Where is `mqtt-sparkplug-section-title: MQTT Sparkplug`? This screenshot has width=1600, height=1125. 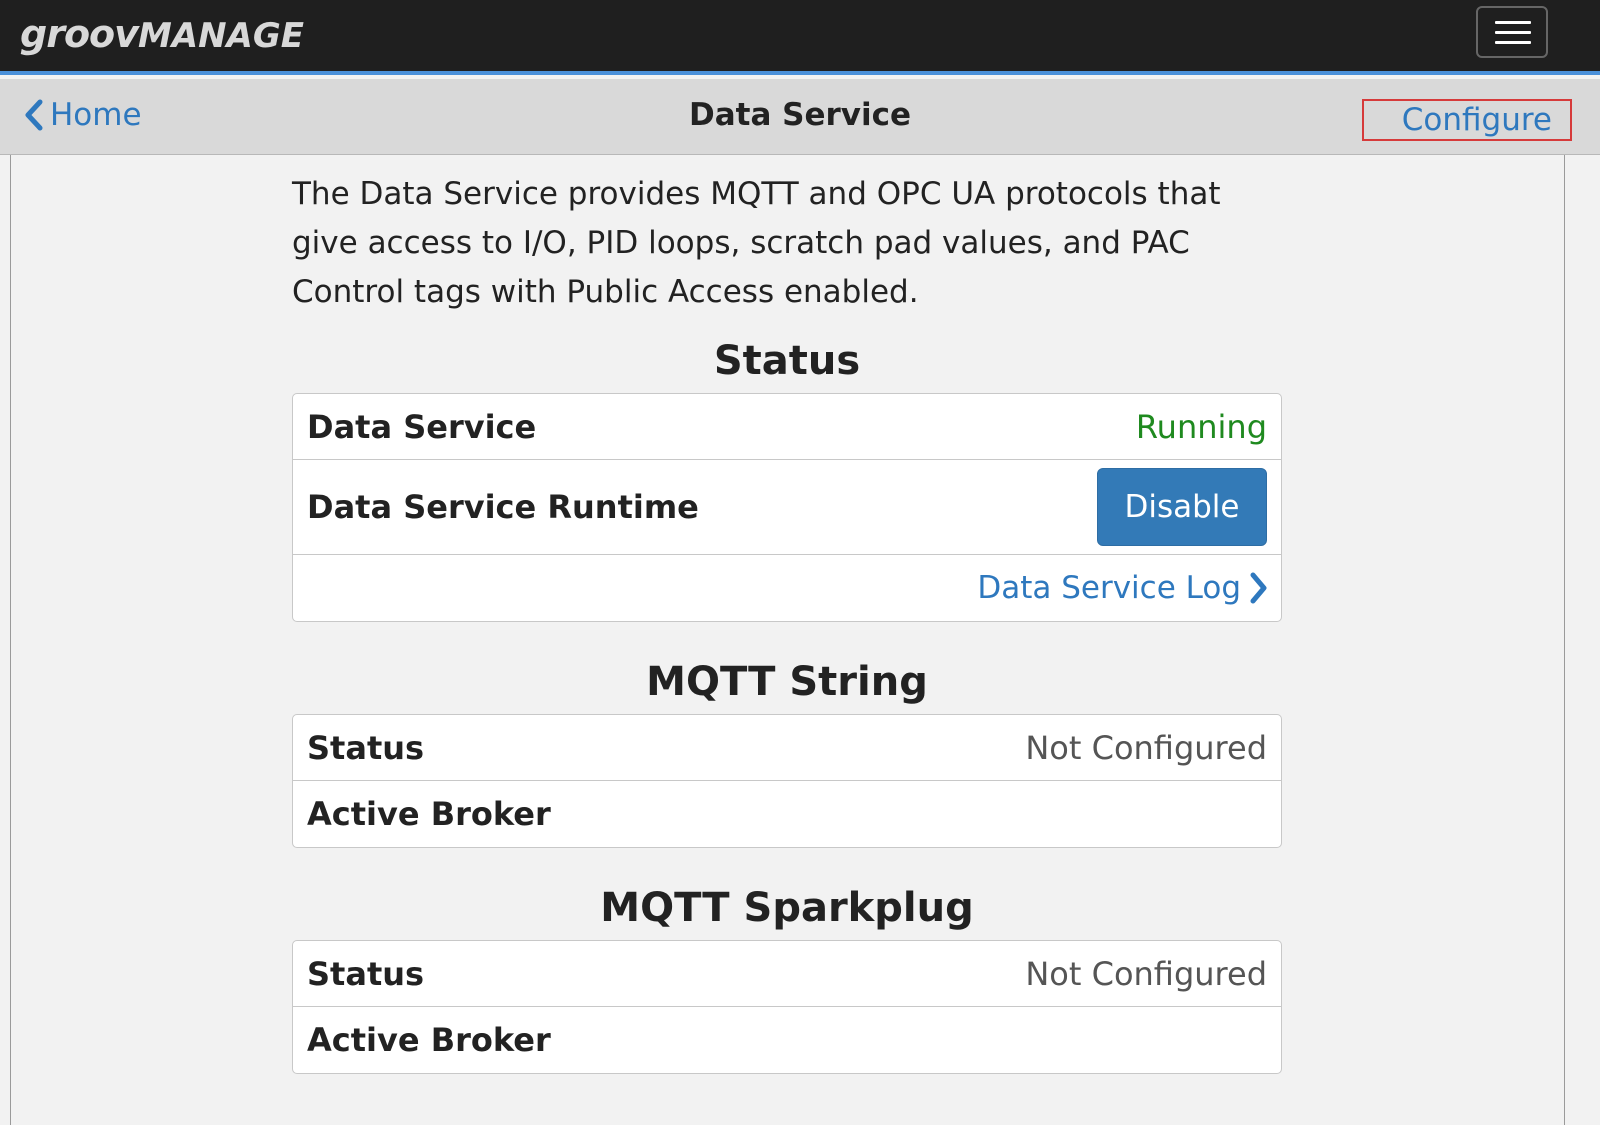 mqtt-sparkplug-section-title: MQTT Sparkplug is located at coordinates (787, 908).